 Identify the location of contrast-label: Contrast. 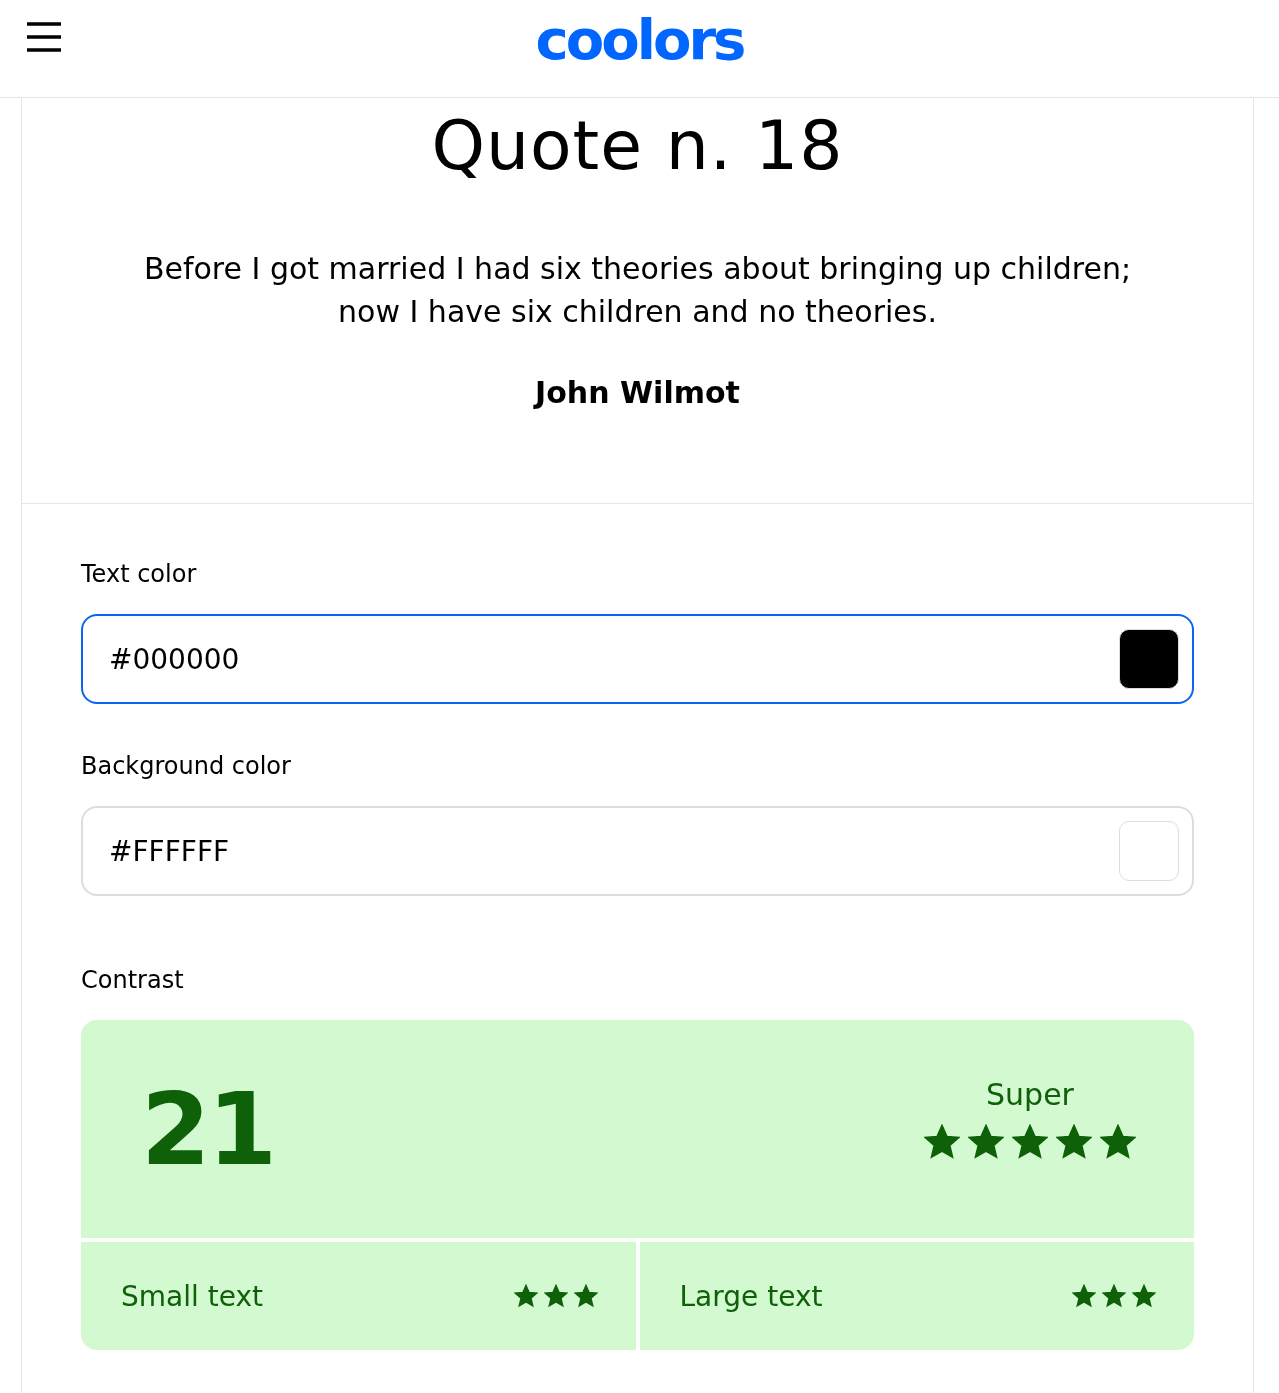
(133, 980).